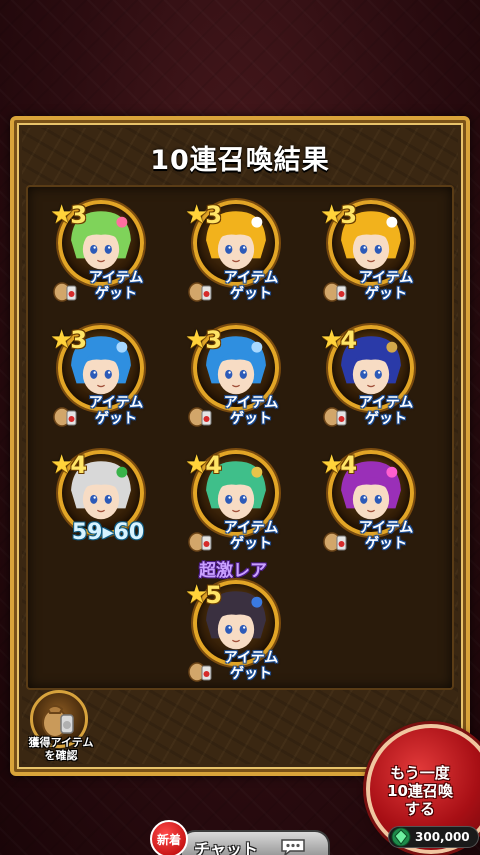  I want to click on level-up-label: 59▸60, so click(108, 532).